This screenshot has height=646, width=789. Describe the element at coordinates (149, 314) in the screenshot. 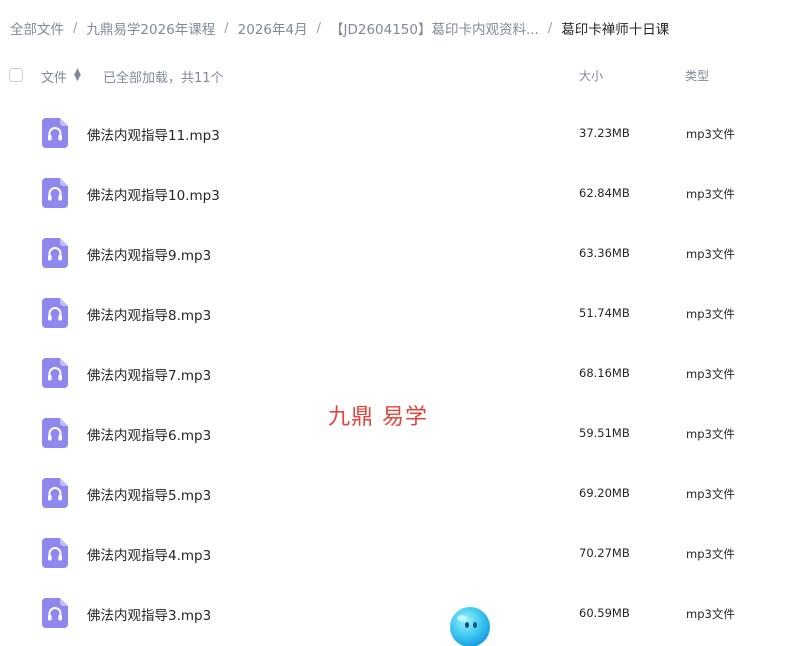

I see `file-name: 佛法内观指导8.mp3` at that location.